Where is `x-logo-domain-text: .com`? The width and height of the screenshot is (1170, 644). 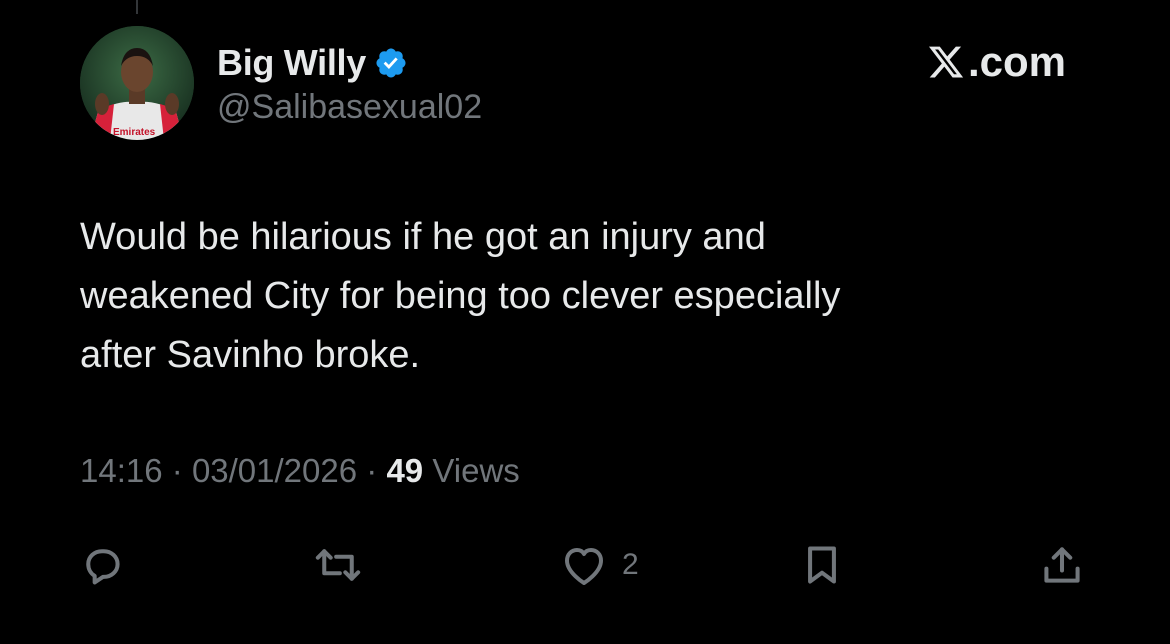
x-logo-domain-text: .com is located at coordinates (1016, 61).